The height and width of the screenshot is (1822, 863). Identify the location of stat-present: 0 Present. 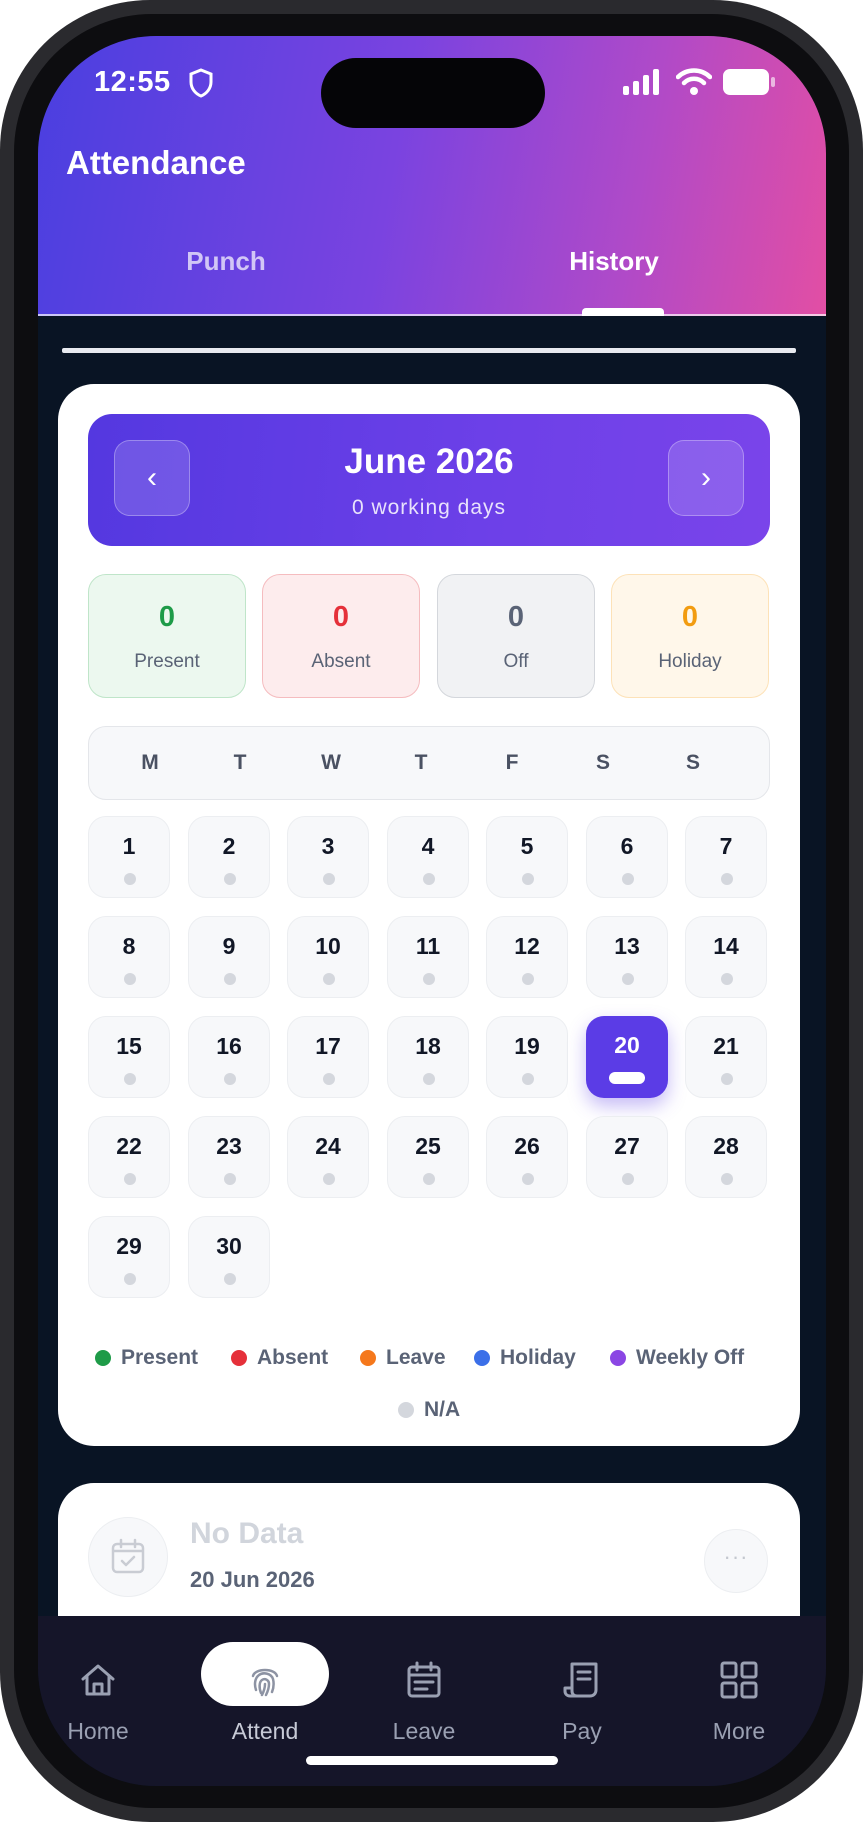
(167, 636).